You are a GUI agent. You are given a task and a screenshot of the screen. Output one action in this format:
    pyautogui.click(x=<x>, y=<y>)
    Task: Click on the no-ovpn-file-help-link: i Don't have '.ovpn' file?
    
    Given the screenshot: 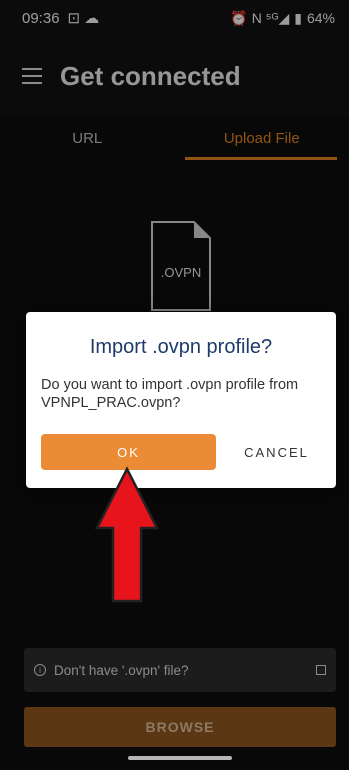 What is the action you would take?
    pyautogui.click(x=180, y=670)
    